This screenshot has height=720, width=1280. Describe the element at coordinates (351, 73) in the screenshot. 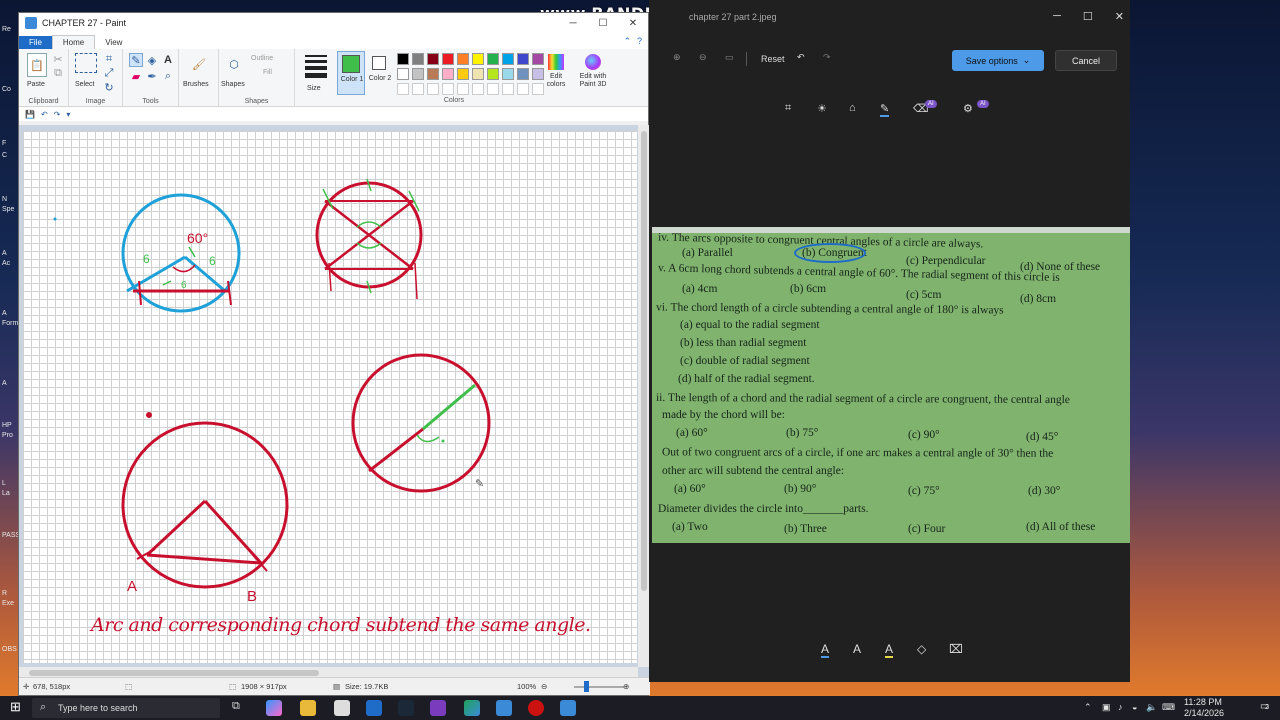

I see `color1-button: Color 1` at that location.